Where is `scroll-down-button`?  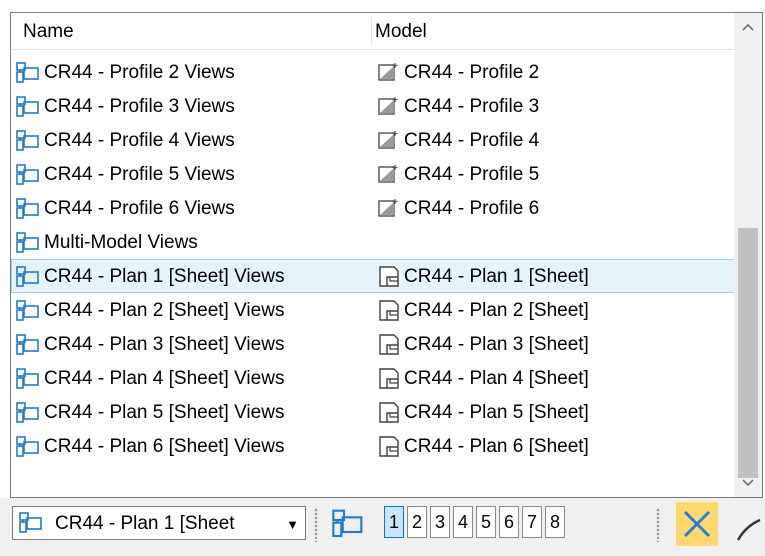
scroll-down-button is located at coordinates (748, 483).